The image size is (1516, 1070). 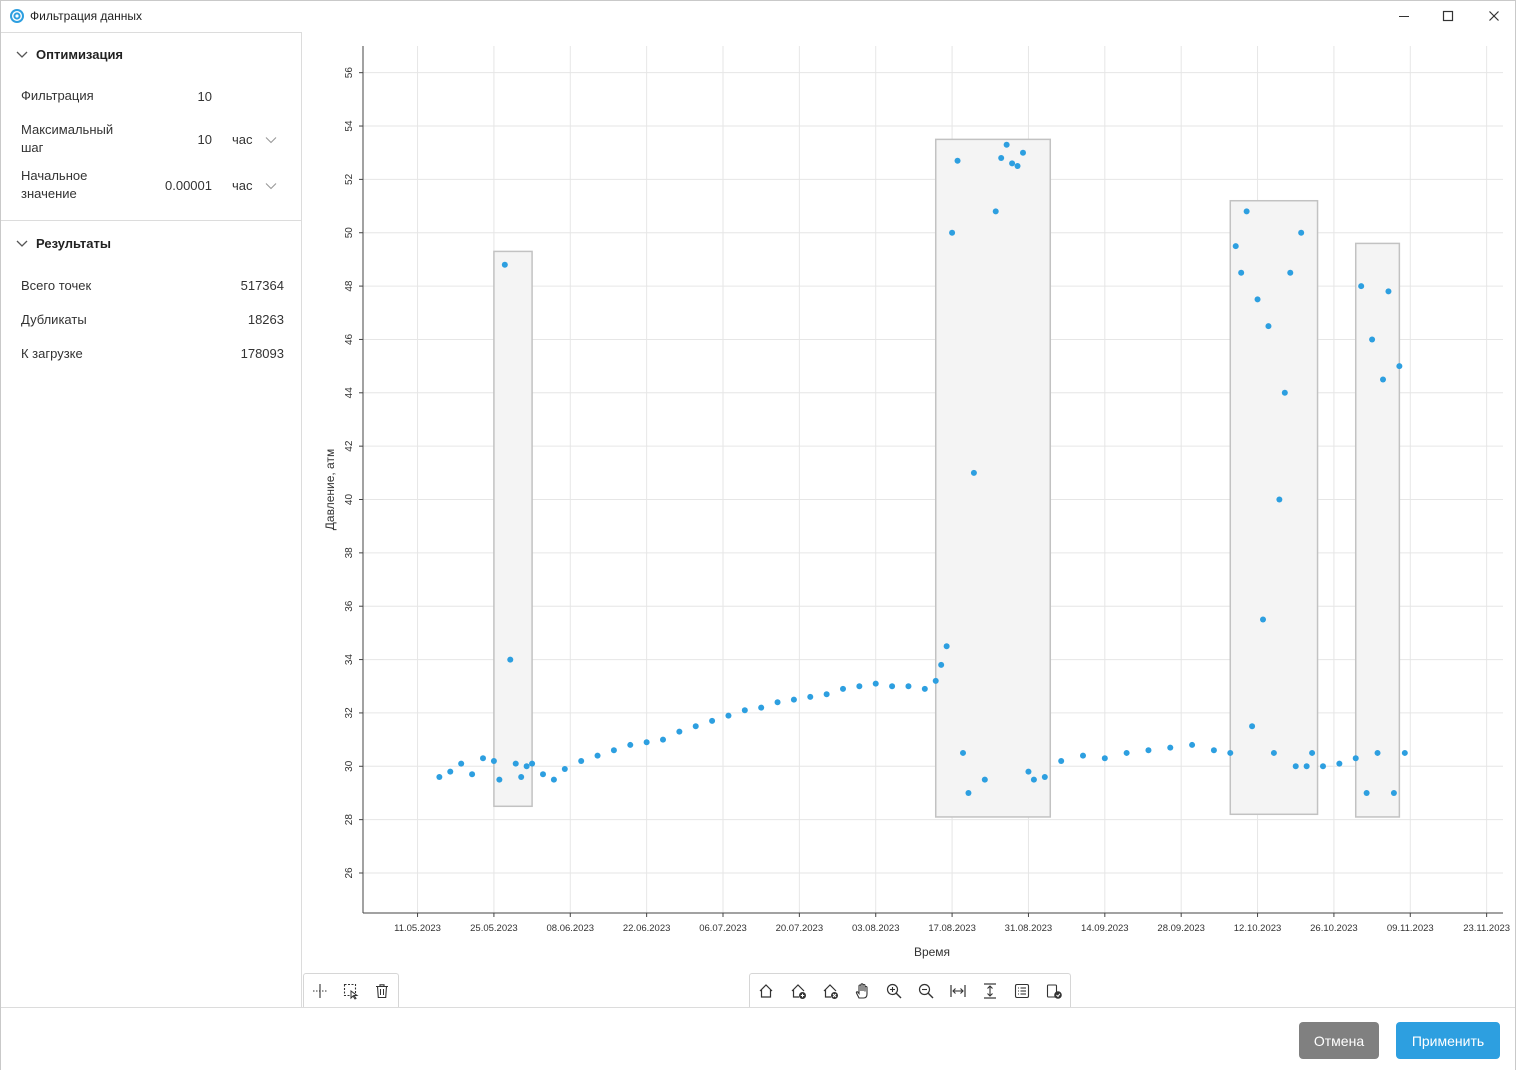 What do you see at coordinates (181, 139) in the screenshot?
I see `max-step-input: 10` at bounding box center [181, 139].